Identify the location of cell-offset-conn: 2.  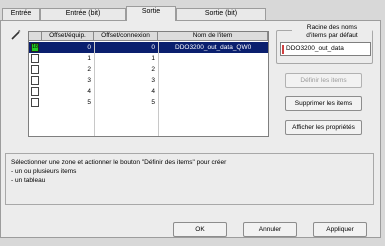
(126, 69).